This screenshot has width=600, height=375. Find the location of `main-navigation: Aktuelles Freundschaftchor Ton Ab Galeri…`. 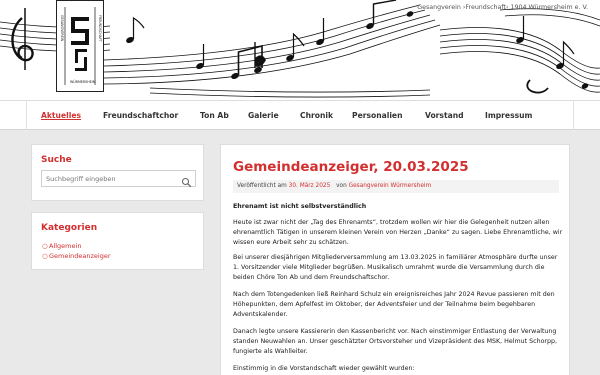

main-navigation: Aktuelles Freundschaftchor Ton Ab Galeri… is located at coordinates (300, 115).